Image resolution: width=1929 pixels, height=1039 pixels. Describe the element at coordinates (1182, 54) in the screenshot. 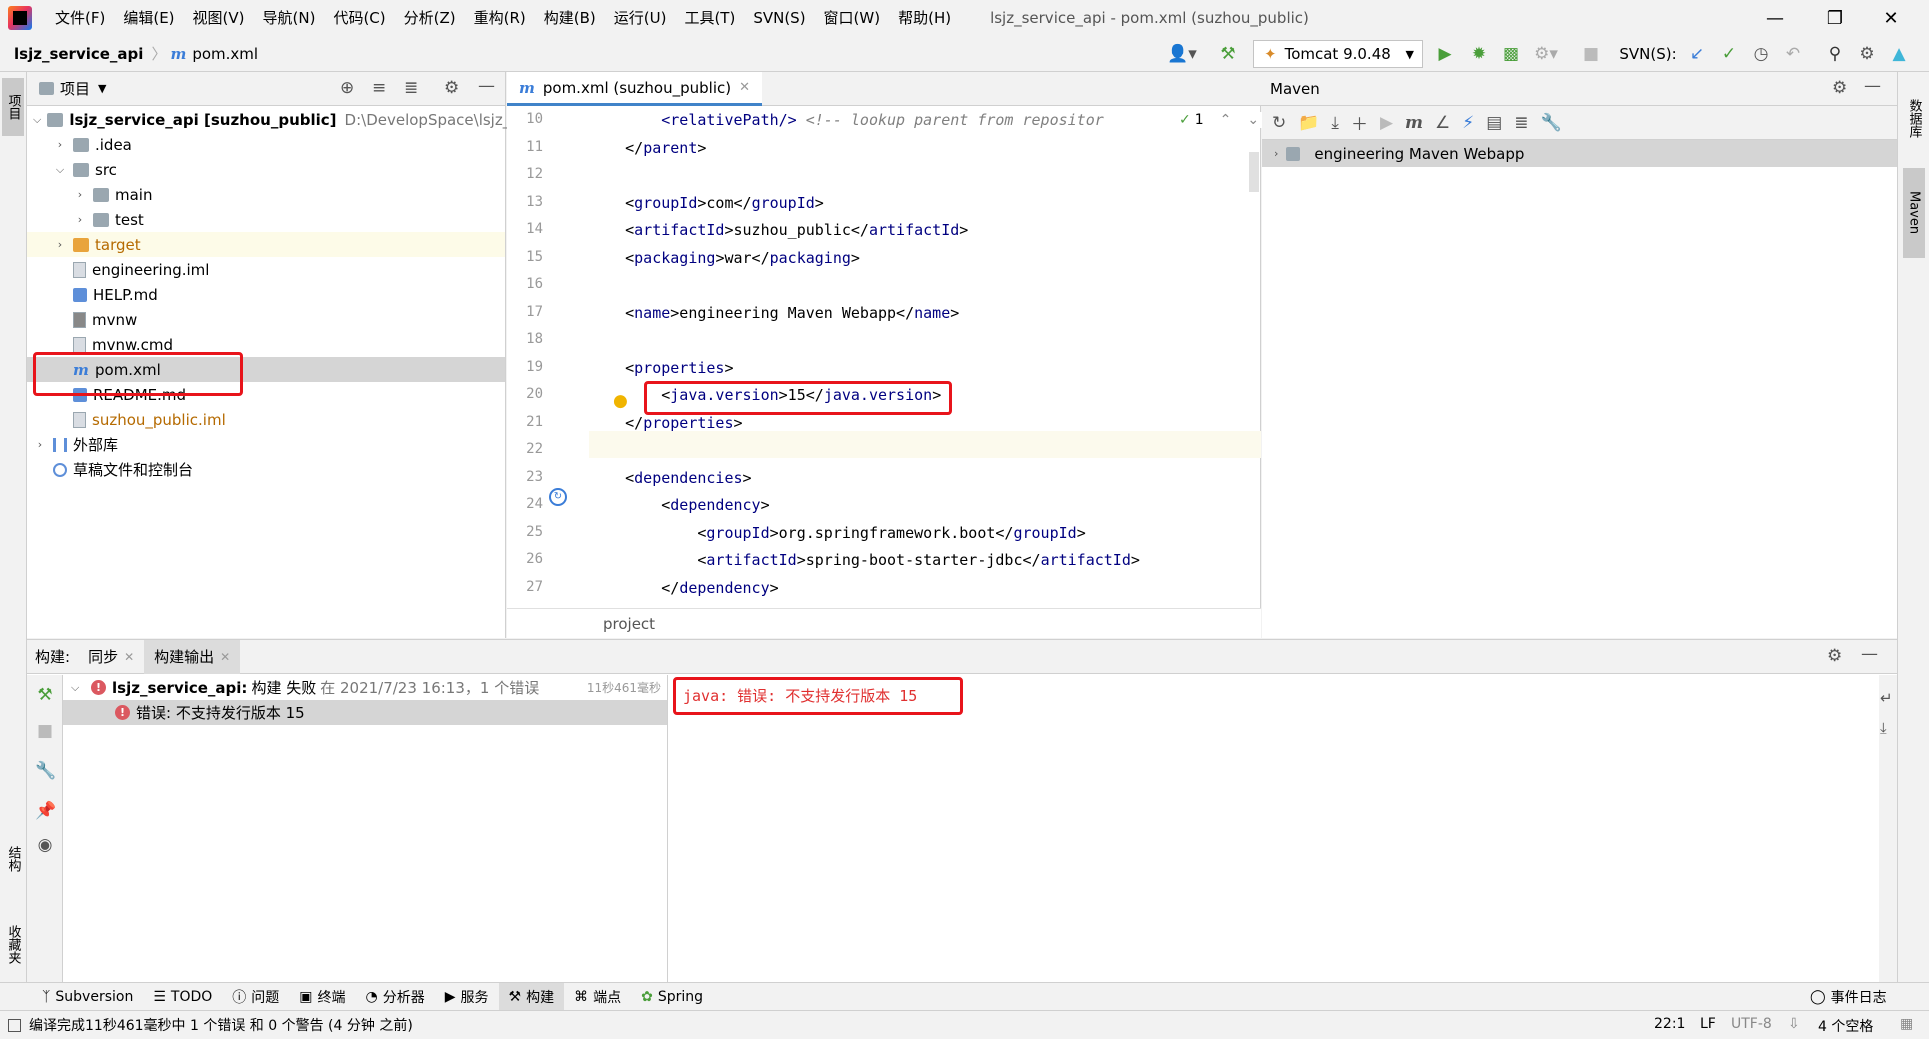

I see `user-icon: 👤▾` at that location.